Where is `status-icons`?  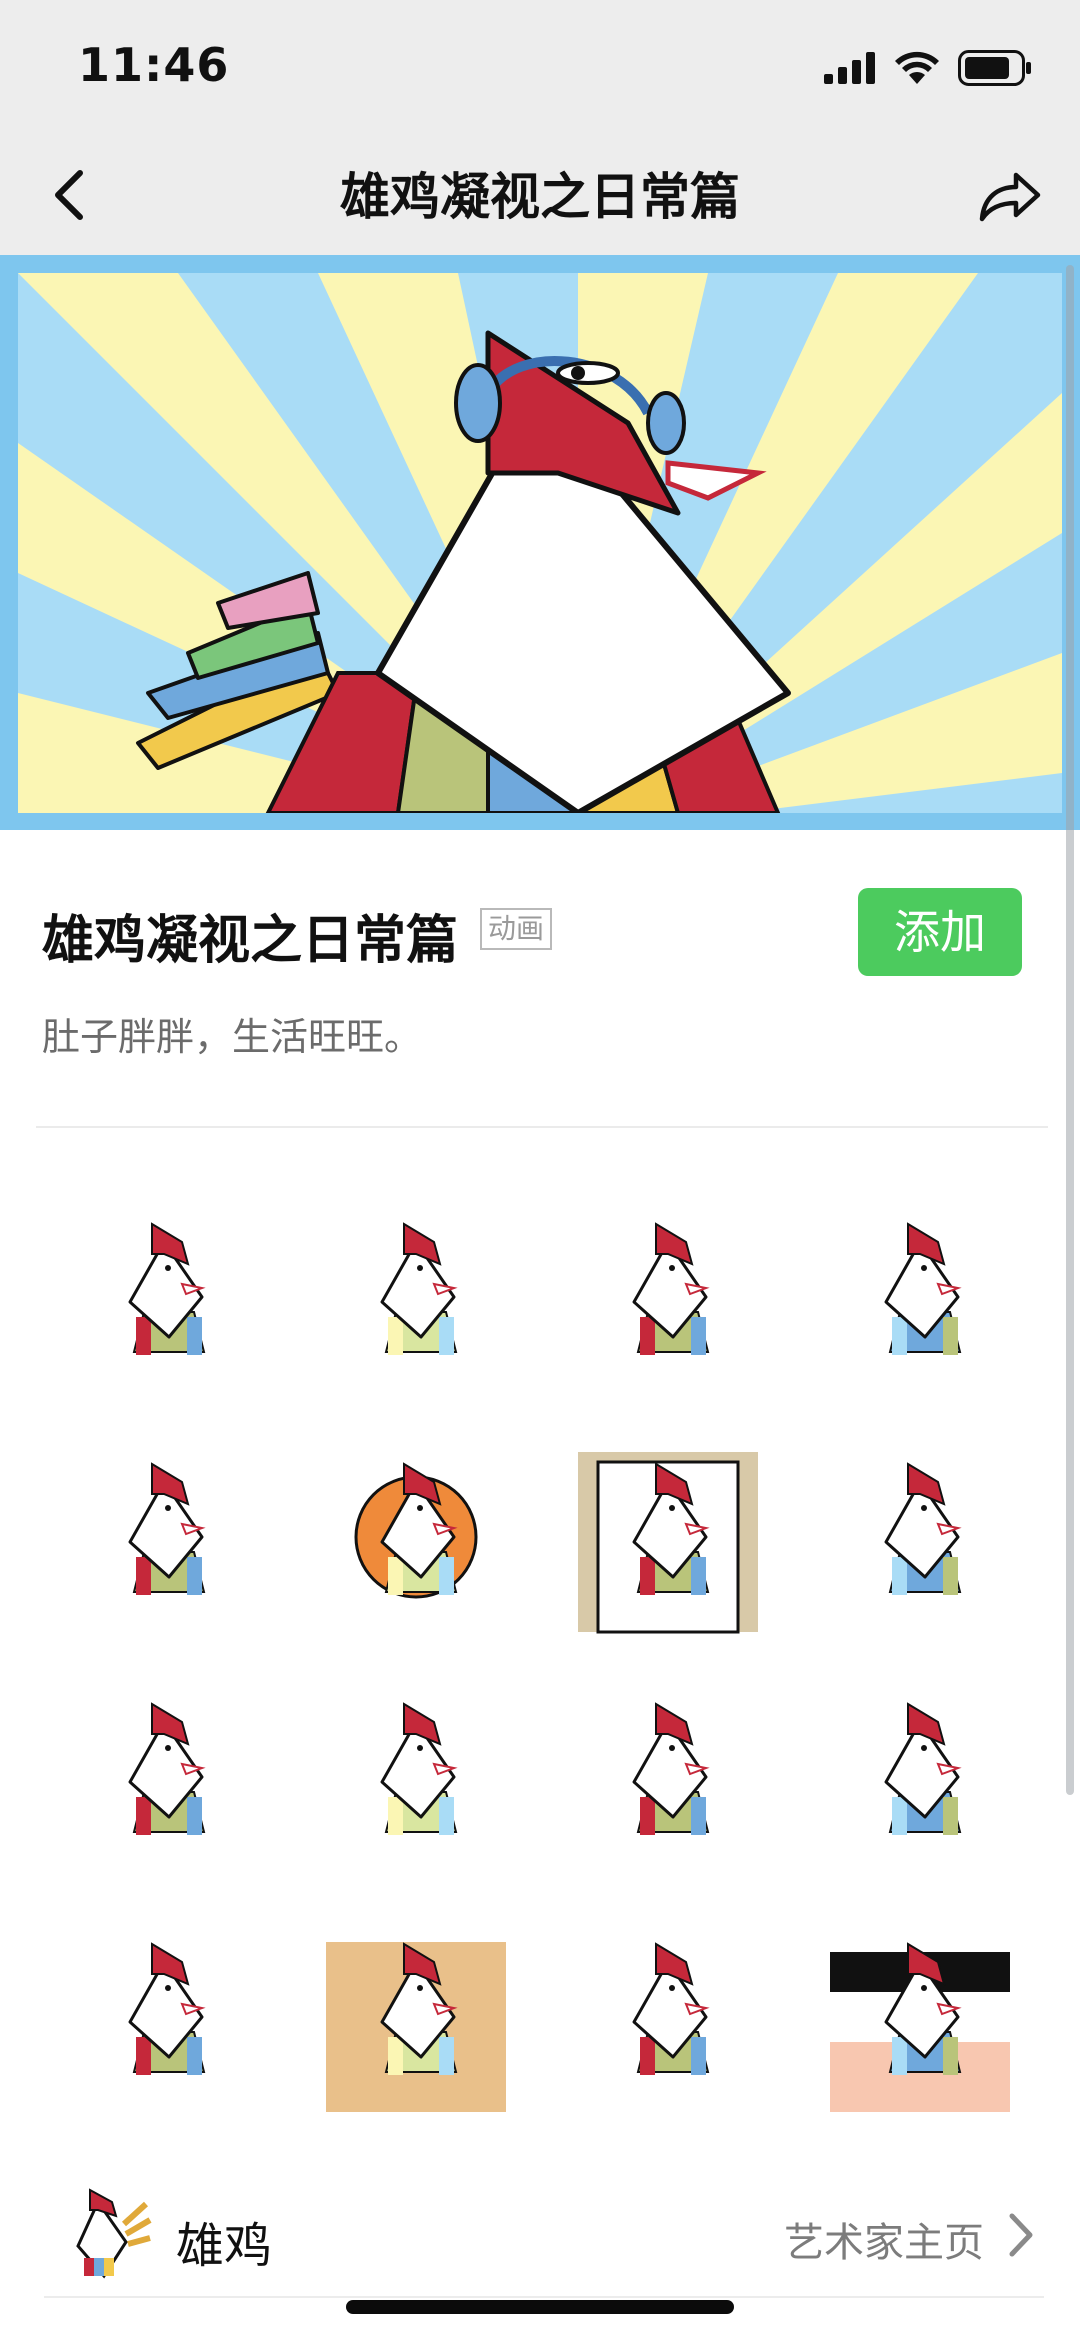 status-icons is located at coordinates (928, 68).